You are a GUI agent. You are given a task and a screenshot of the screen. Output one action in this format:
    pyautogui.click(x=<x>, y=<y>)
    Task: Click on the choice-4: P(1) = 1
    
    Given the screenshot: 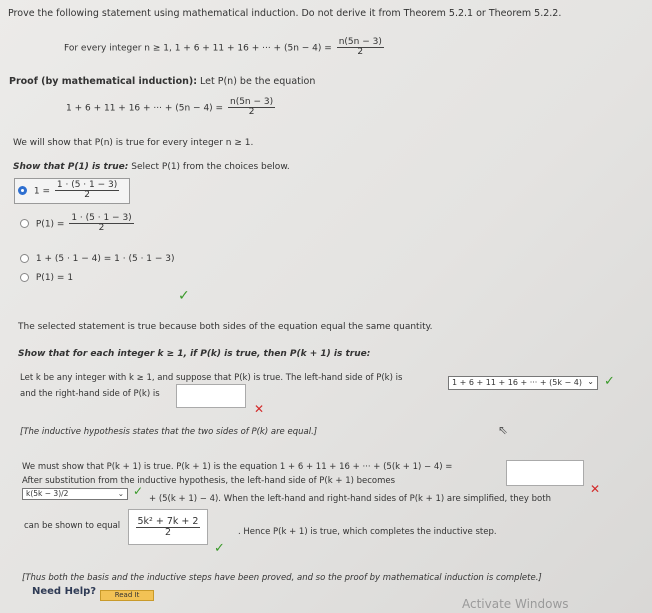 What is the action you would take?
    pyautogui.click(x=46, y=278)
    